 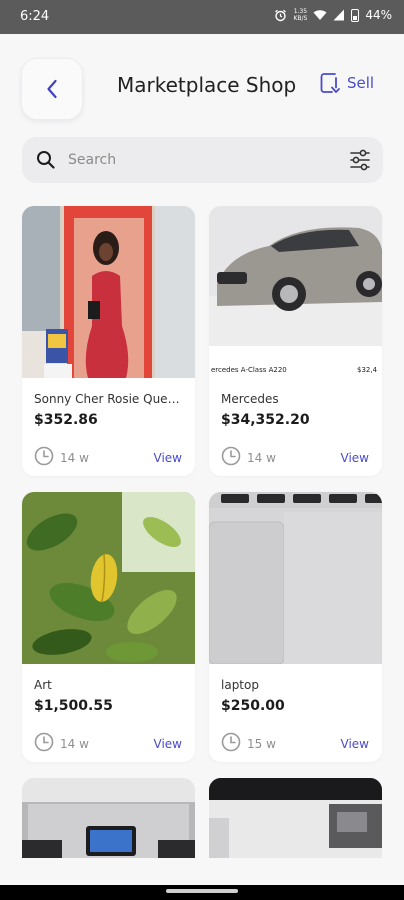 I want to click on sell-icon, so click(x=330, y=83).